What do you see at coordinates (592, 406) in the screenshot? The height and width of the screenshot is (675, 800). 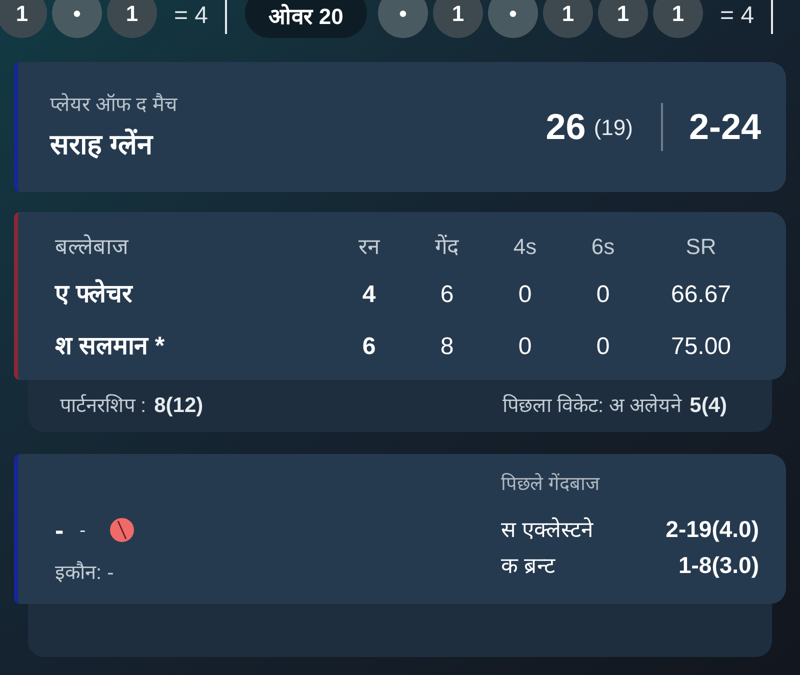 I see `last-wicket-label: पिछला विकेट: अ अलेयने` at bounding box center [592, 406].